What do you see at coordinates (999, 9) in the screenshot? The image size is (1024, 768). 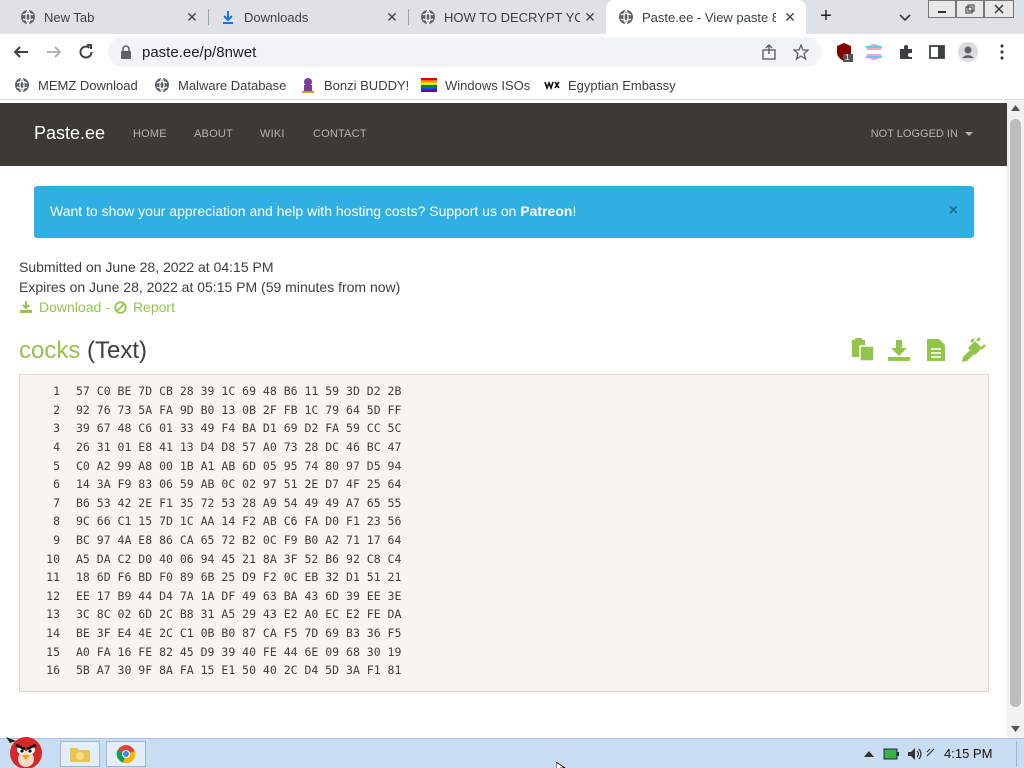 I see `close-window-button` at bounding box center [999, 9].